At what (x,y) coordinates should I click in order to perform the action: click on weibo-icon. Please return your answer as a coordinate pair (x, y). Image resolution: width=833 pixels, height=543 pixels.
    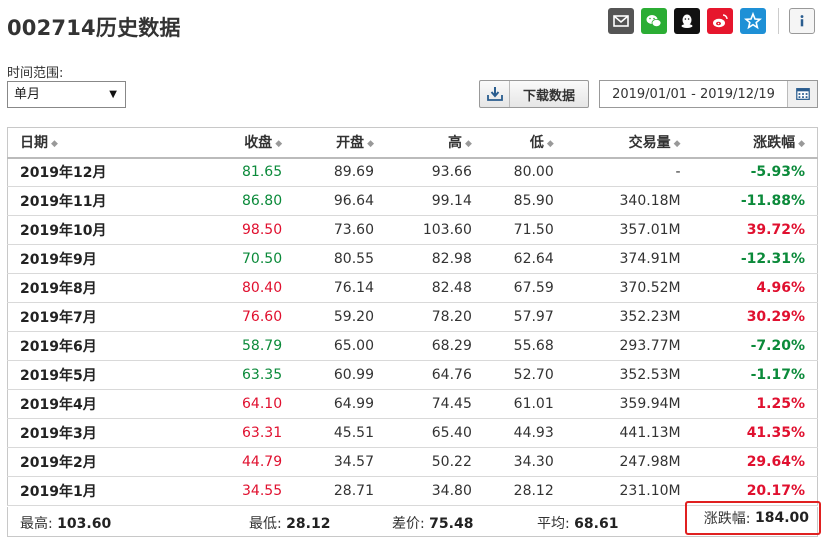
    Looking at the image, I should click on (720, 21).